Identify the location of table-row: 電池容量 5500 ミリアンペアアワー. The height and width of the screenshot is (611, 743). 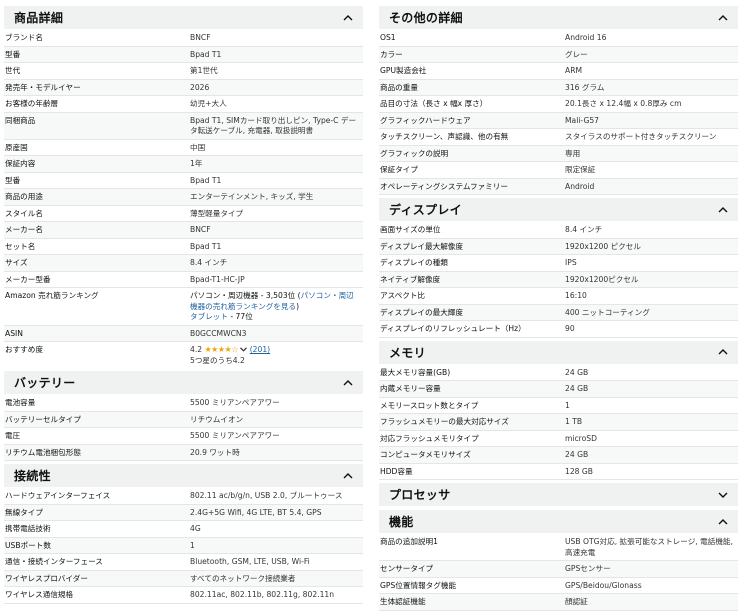
(183, 403).